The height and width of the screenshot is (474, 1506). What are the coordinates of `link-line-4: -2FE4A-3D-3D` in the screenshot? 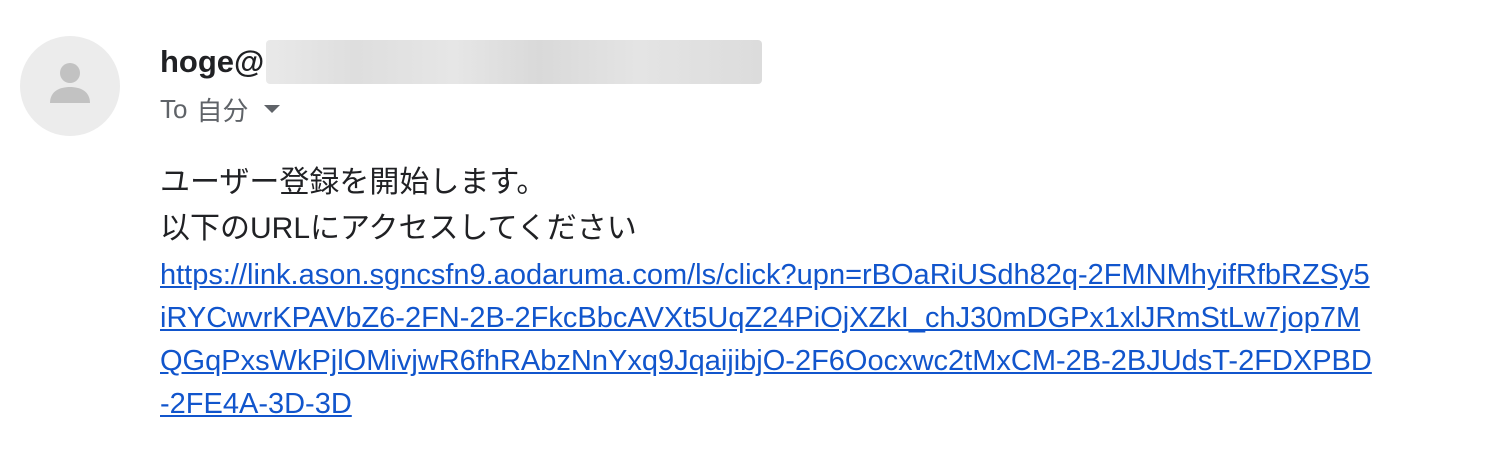 It's located at (833, 404).